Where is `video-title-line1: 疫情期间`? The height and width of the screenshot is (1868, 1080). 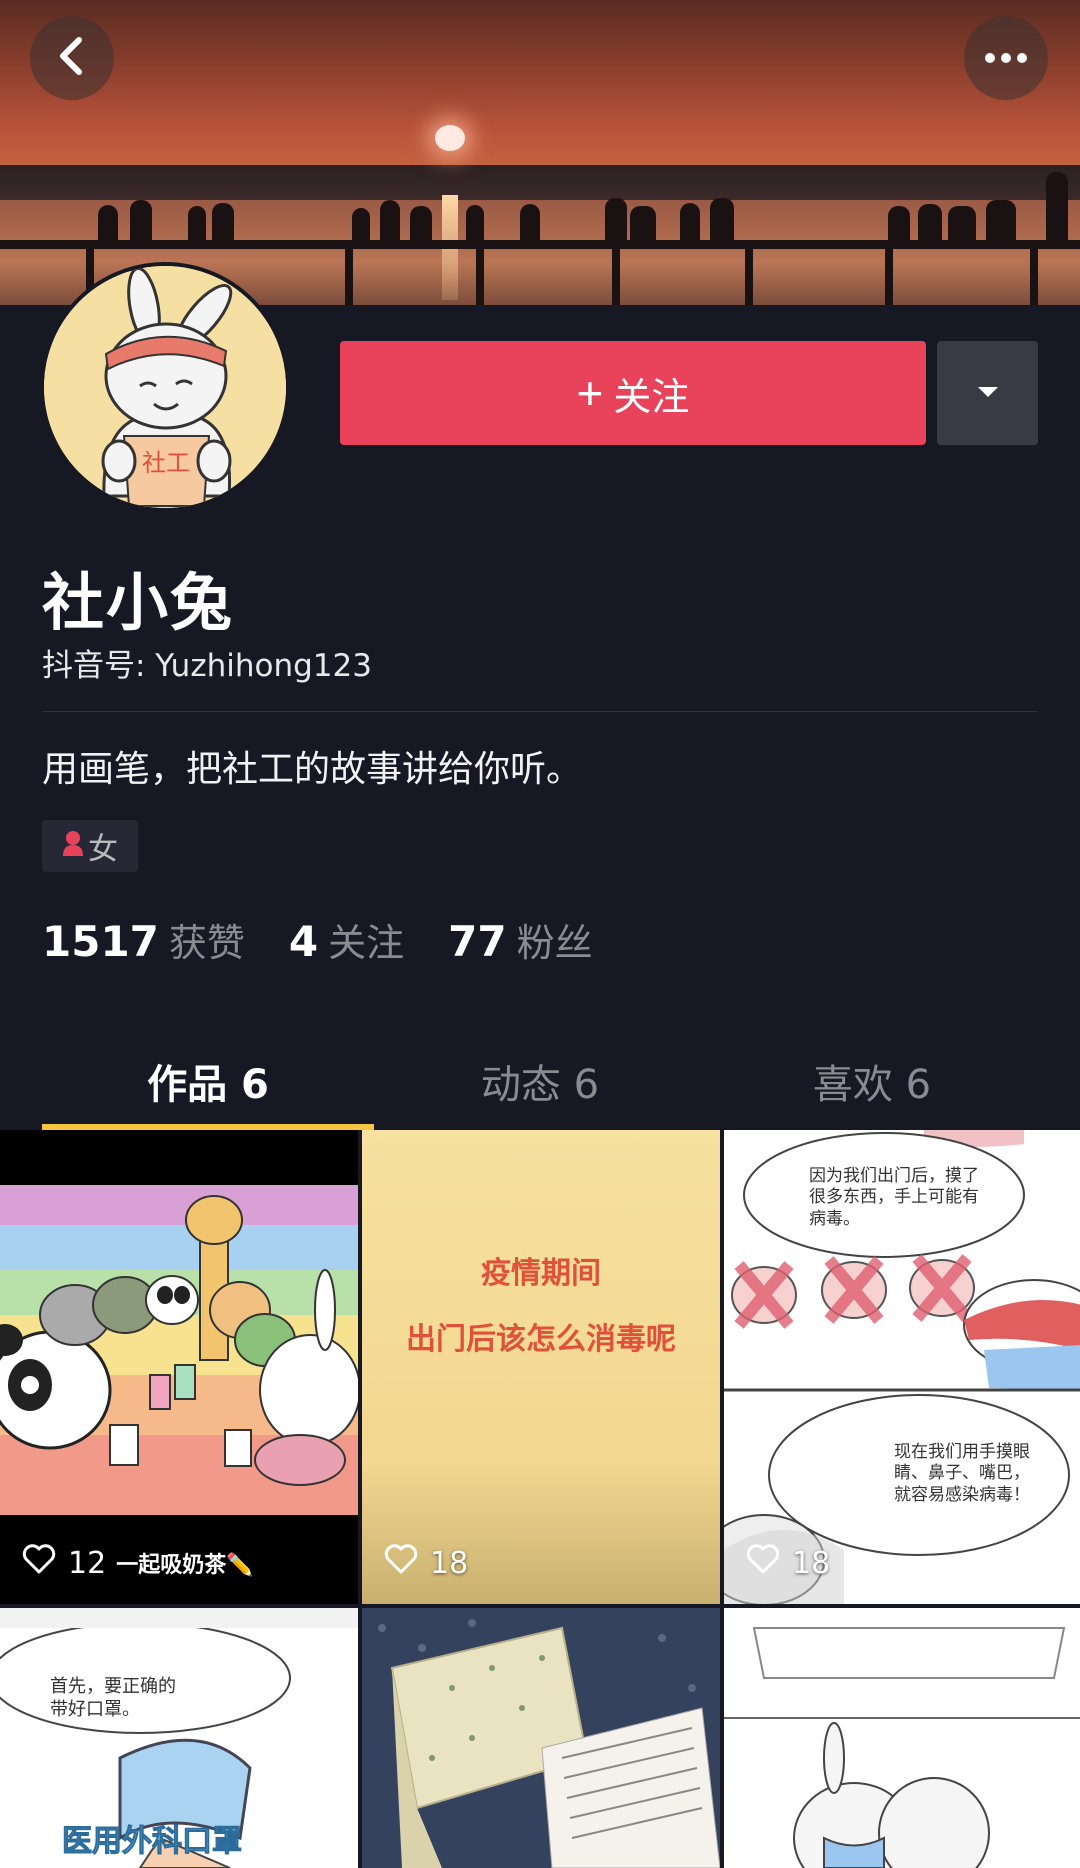 video-title-line1: 疫情期间 is located at coordinates (541, 1273).